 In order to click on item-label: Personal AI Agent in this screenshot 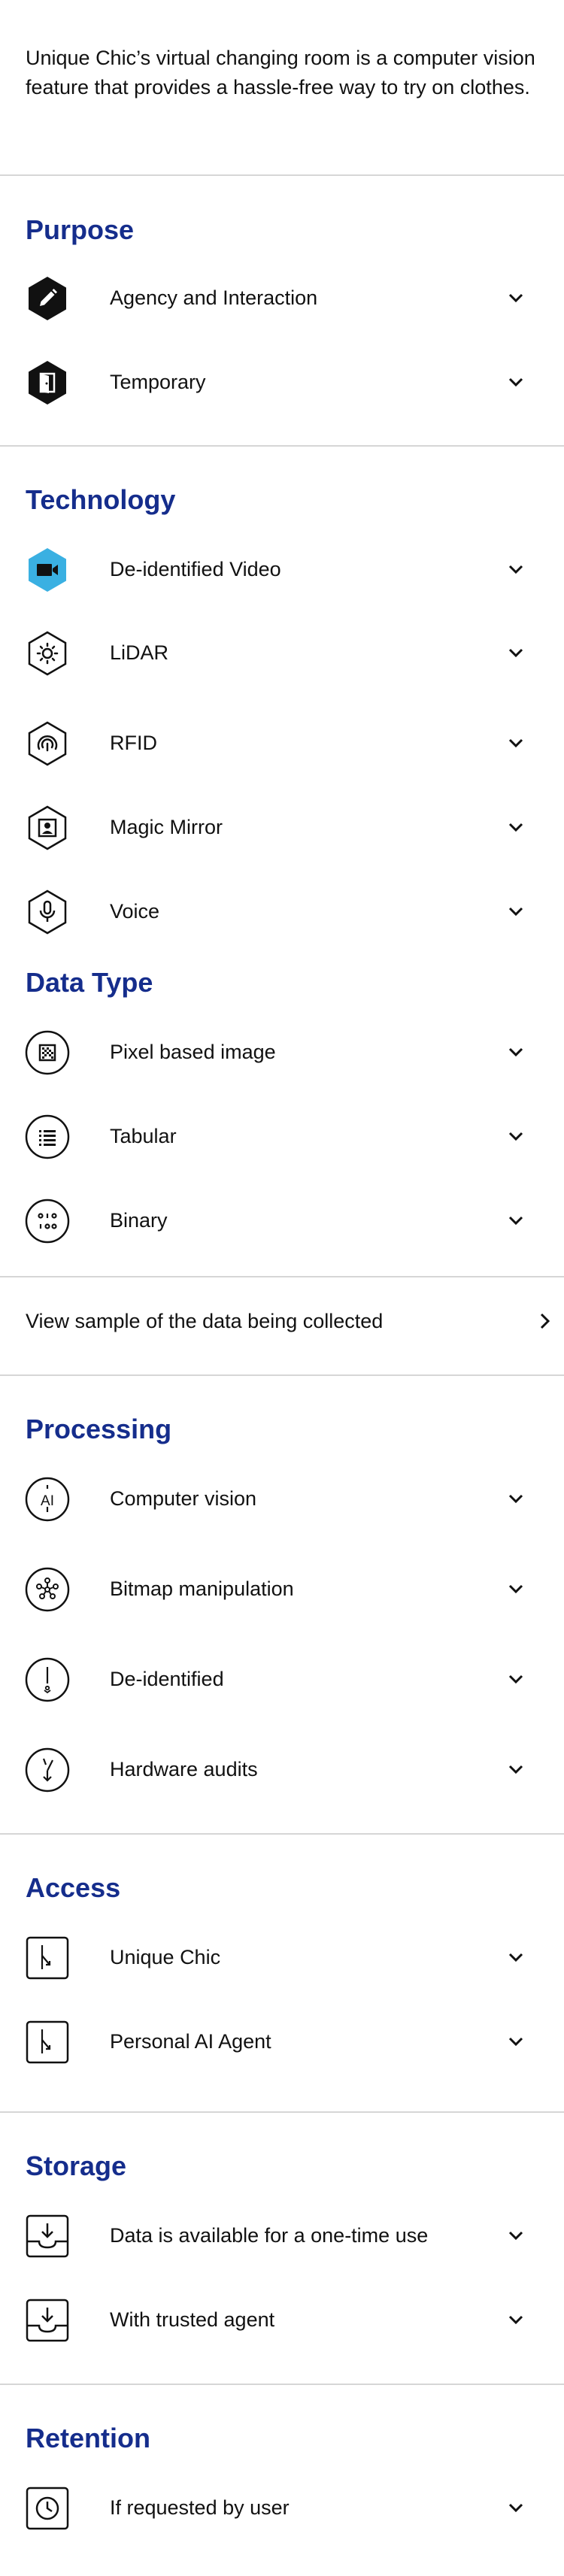, I will do `click(190, 2041)`.